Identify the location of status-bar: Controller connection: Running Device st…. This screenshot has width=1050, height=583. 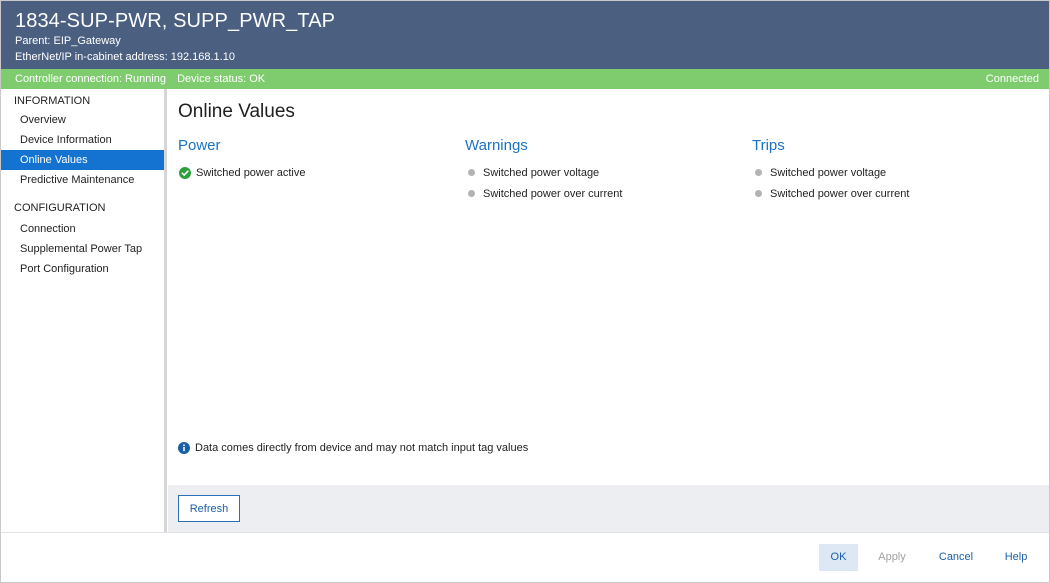
(525, 79).